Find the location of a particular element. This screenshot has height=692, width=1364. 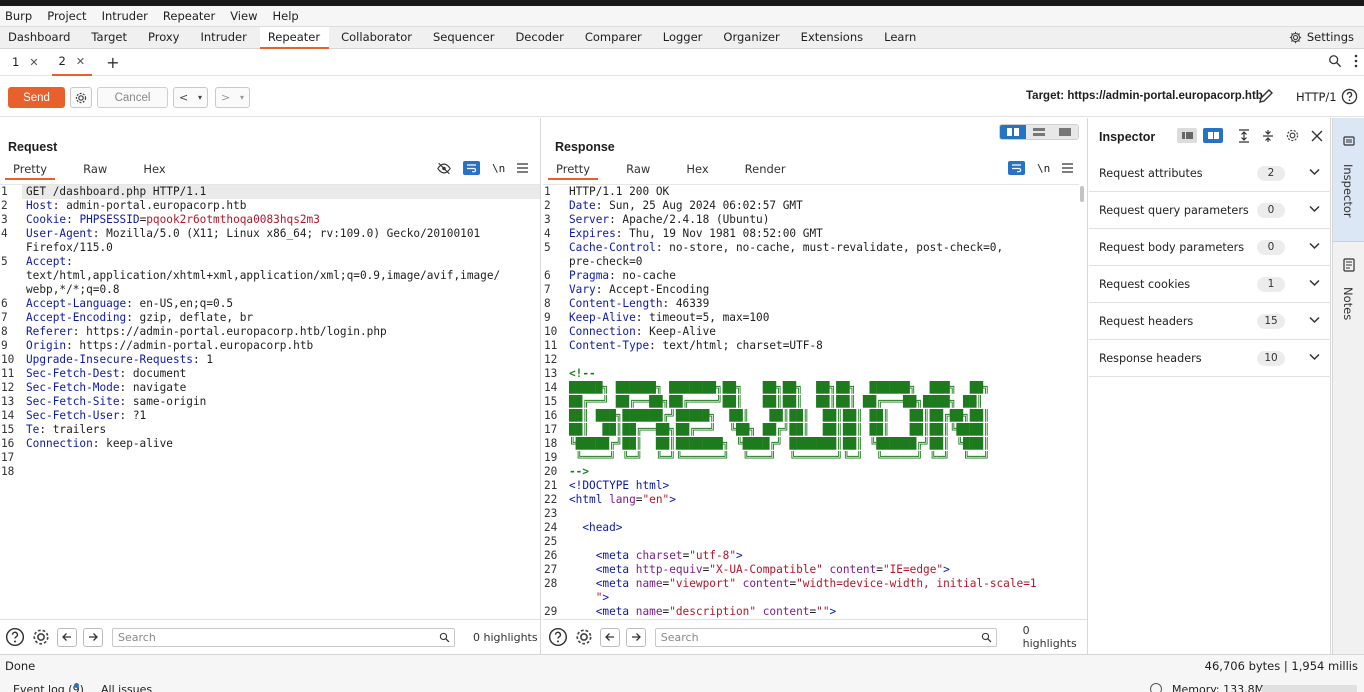

code-line: 9 Keep-Alive: timeout=5, max=100 is located at coordinates (811, 318).